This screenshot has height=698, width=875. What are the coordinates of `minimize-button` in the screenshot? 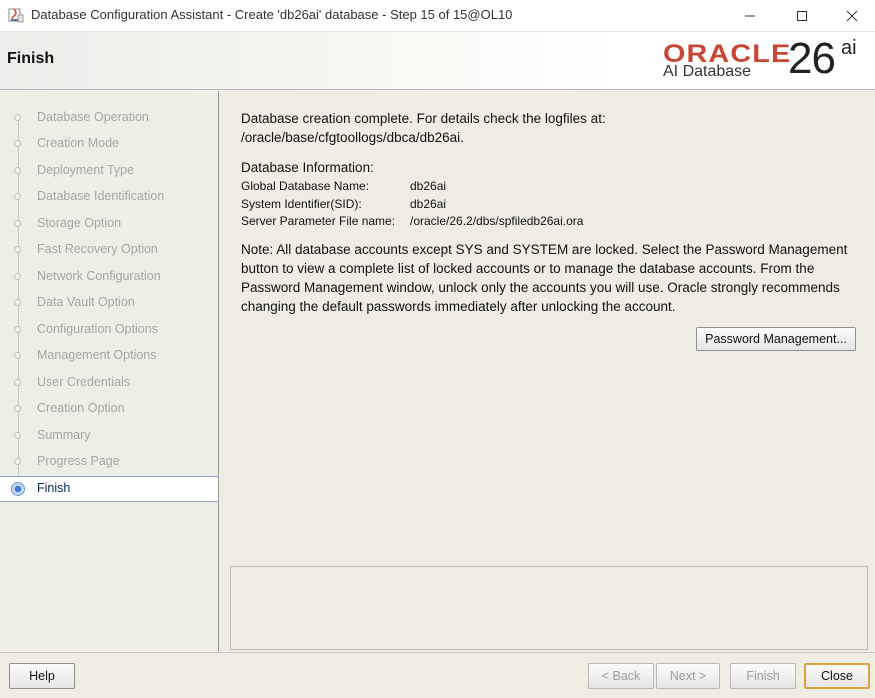 It's located at (750, 15).